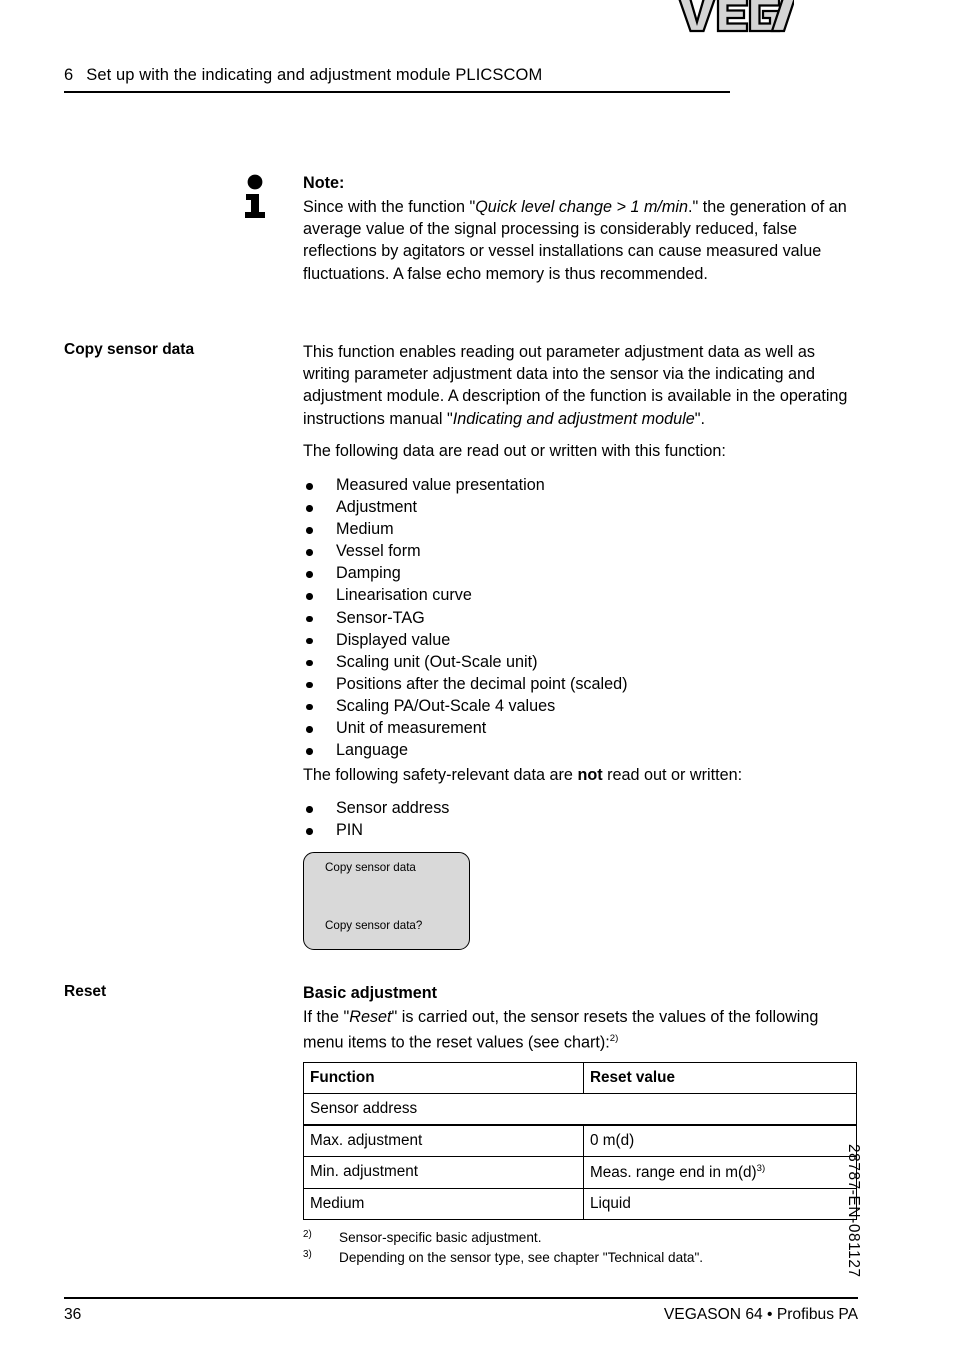 This screenshot has height=1354, width=954. I want to click on list-item: Language, so click(581, 750).